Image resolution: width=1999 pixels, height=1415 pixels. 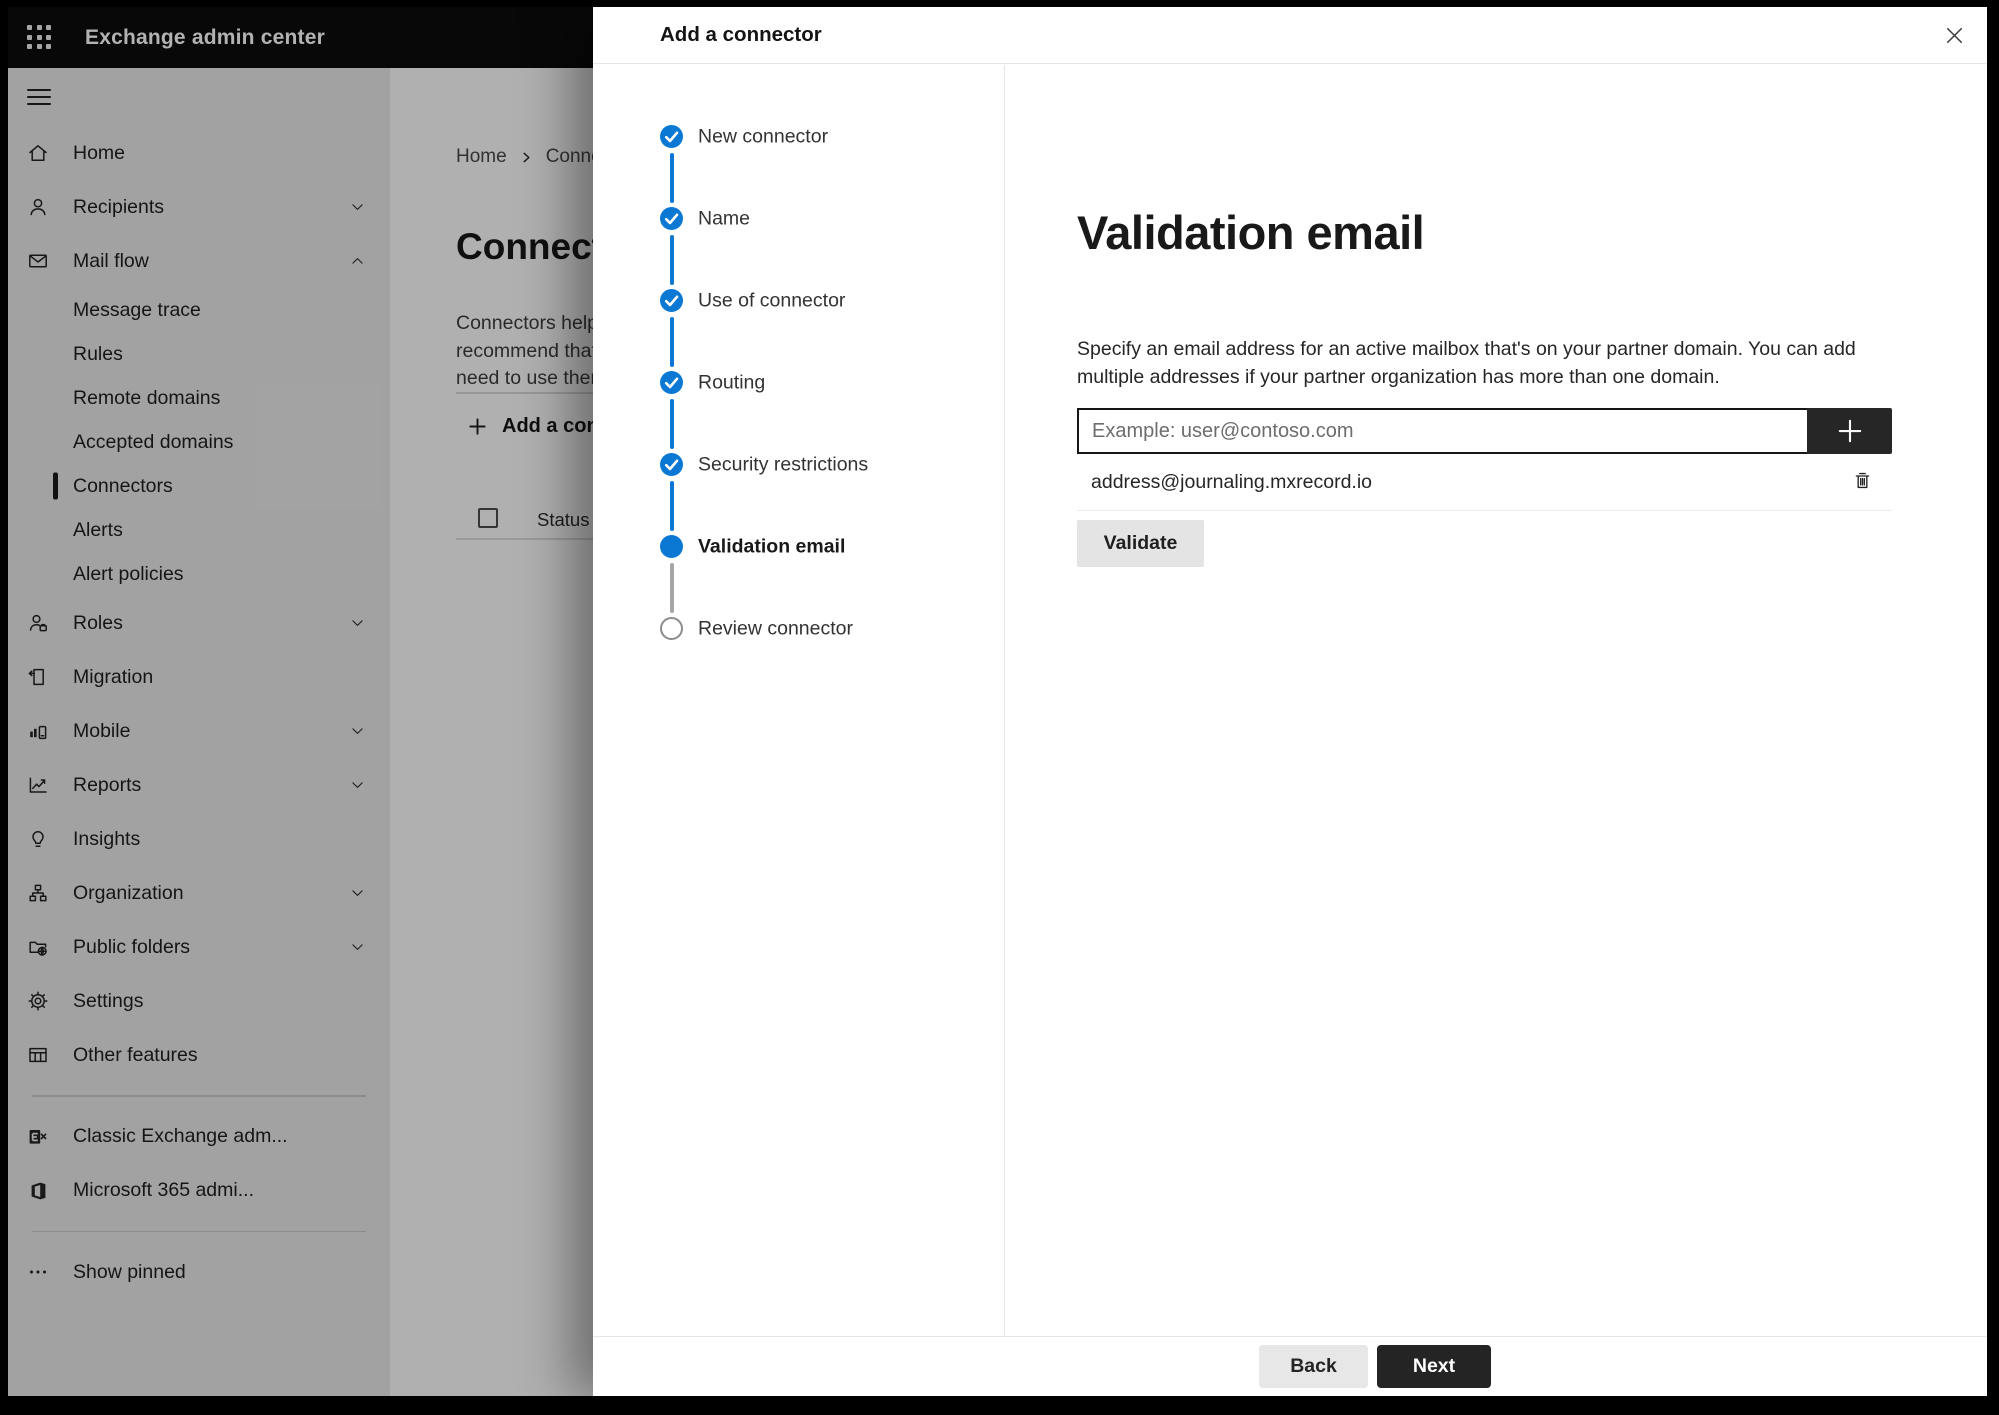 What do you see at coordinates (798, 219) in the screenshot?
I see `wizard-step-name: Name` at bounding box center [798, 219].